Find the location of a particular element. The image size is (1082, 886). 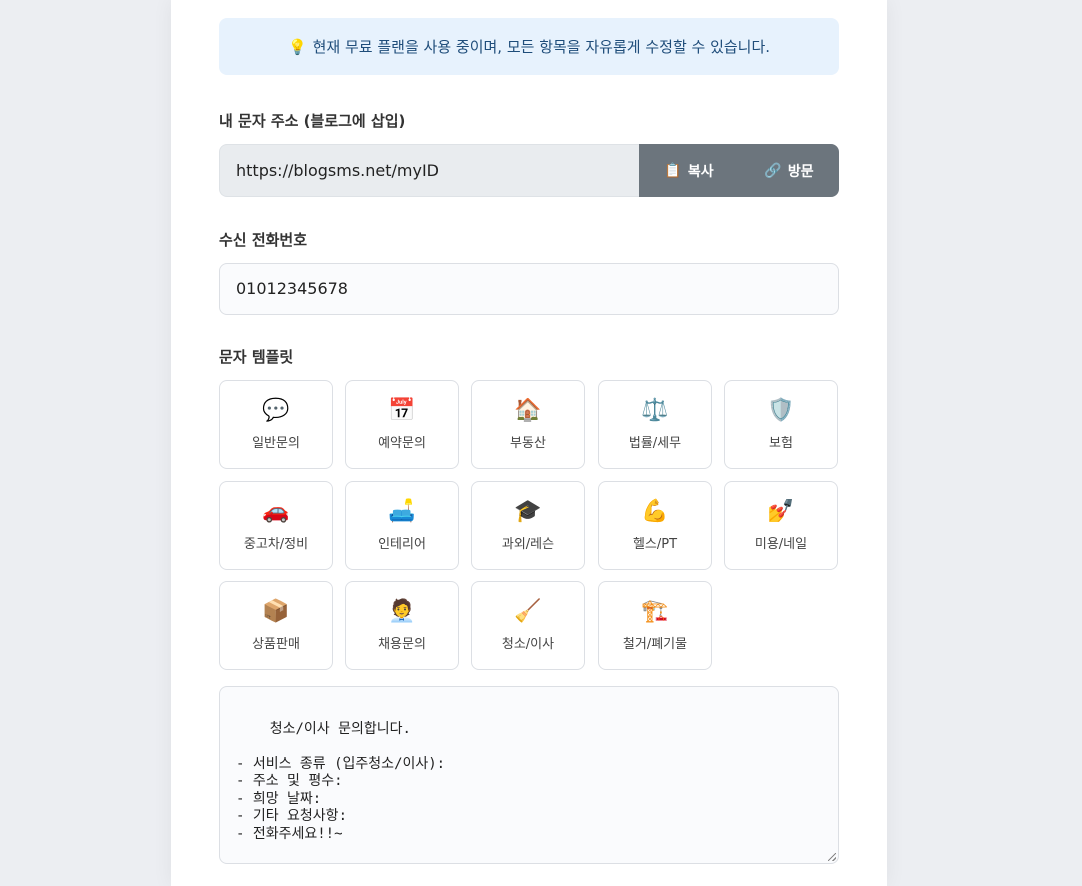

template-icon: 💬 is located at coordinates (276, 410).